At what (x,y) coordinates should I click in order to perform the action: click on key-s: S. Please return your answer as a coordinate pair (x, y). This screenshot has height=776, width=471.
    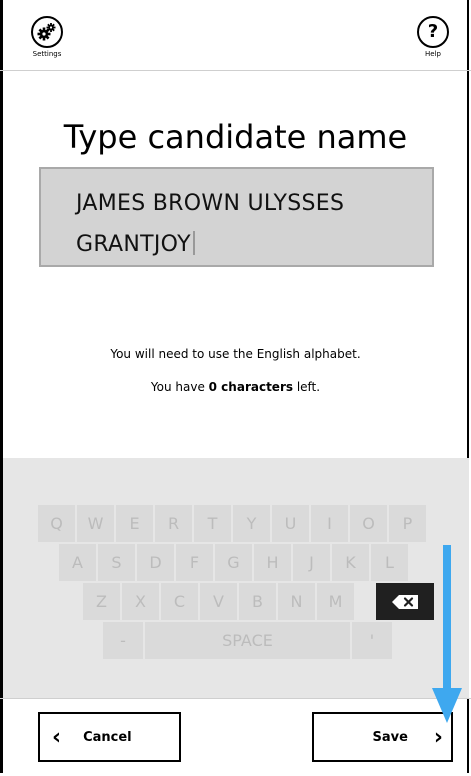
    Looking at the image, I should click on (116, 562).